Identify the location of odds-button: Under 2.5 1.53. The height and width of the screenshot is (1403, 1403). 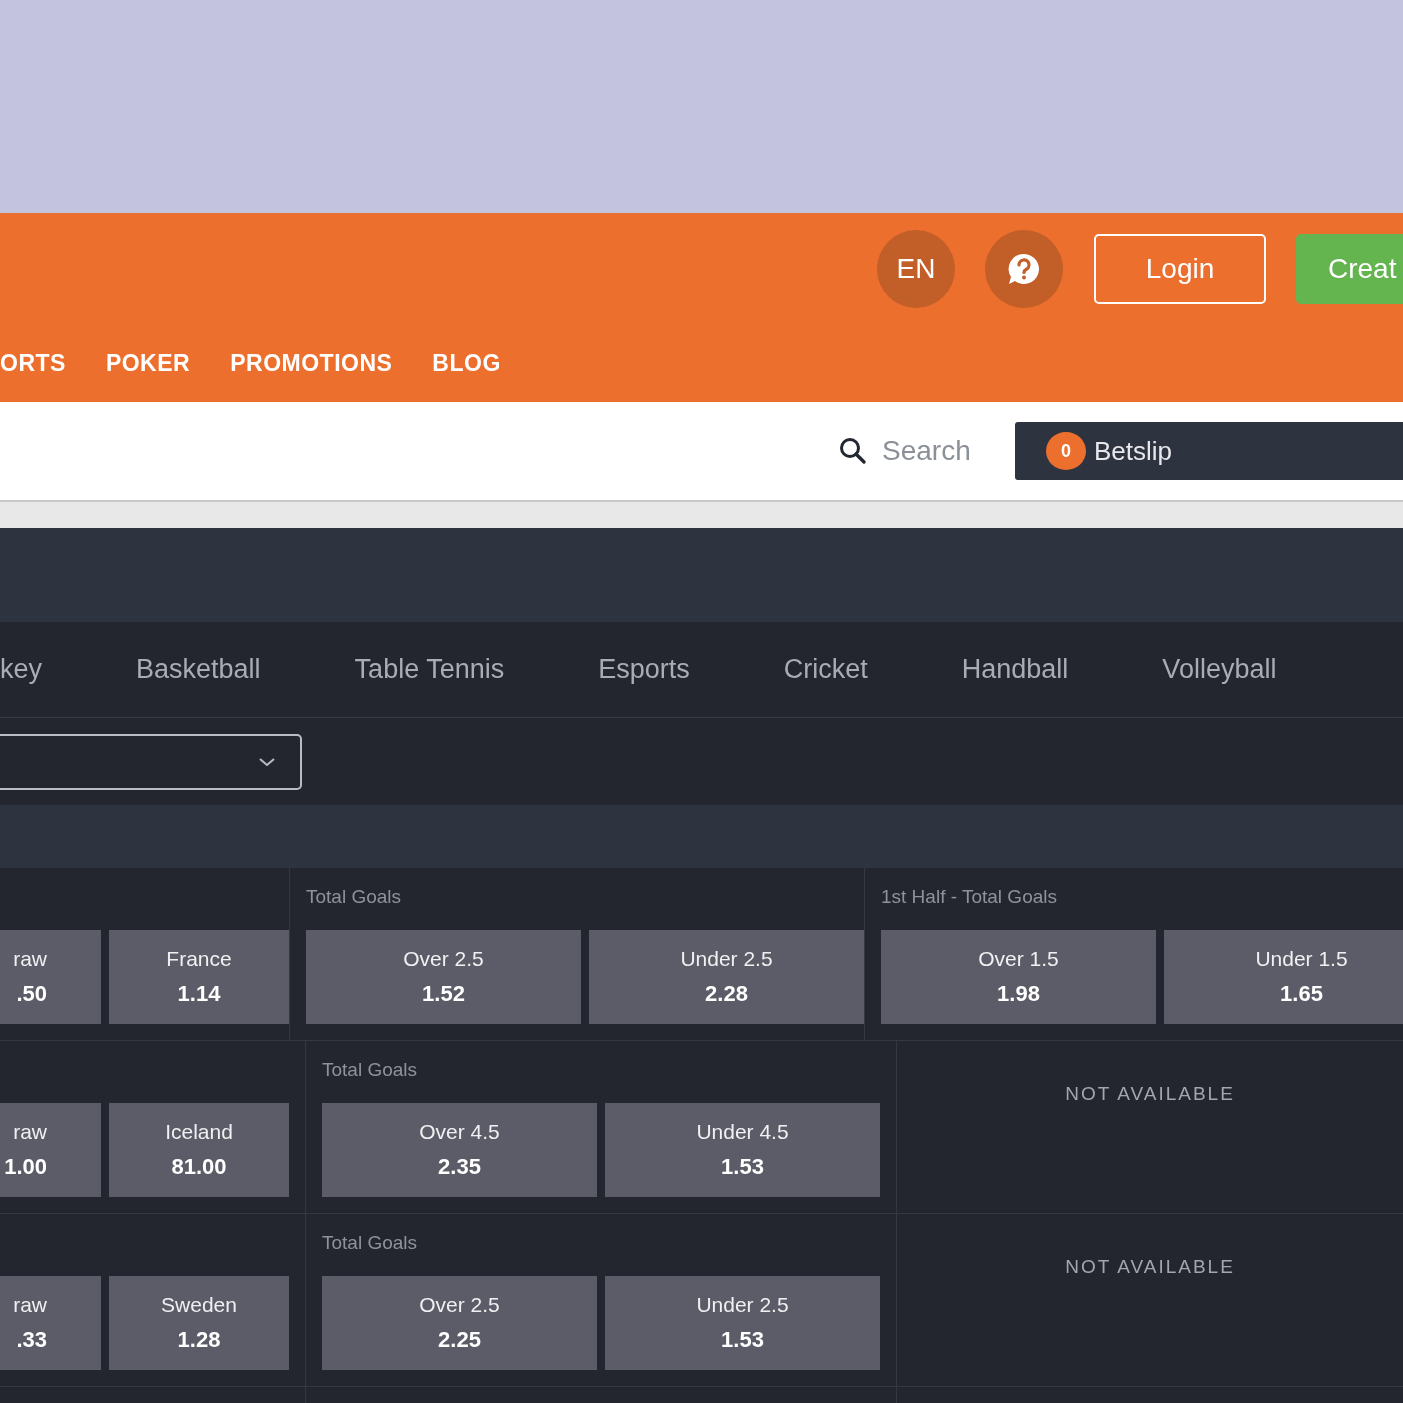
(742, 1323).